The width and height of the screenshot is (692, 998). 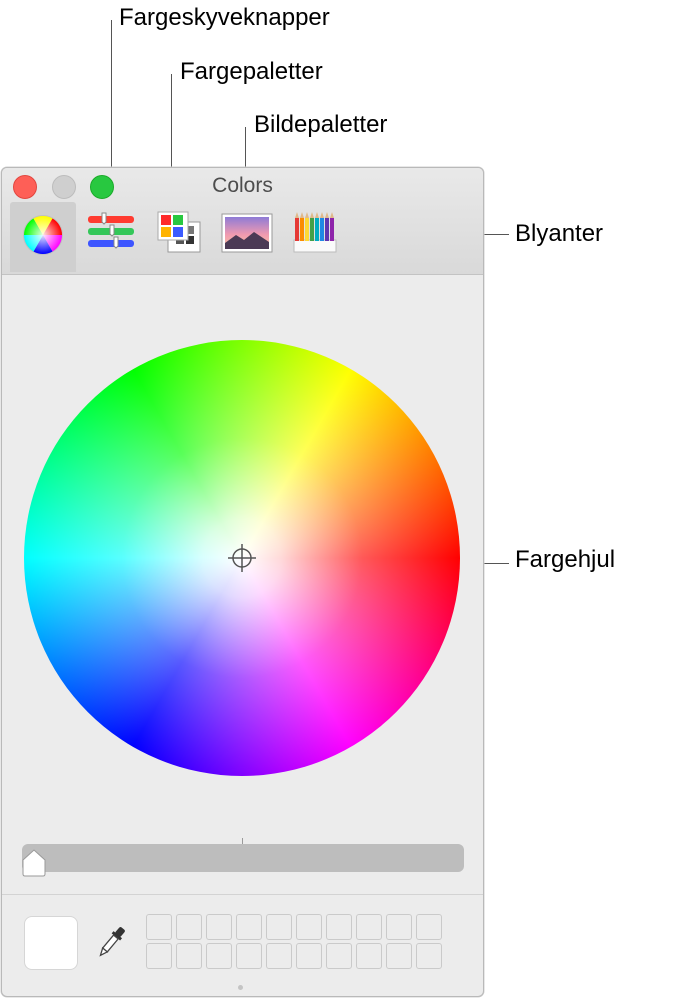 I want to click on tab-image-palettes, so click(x=247, y=237).